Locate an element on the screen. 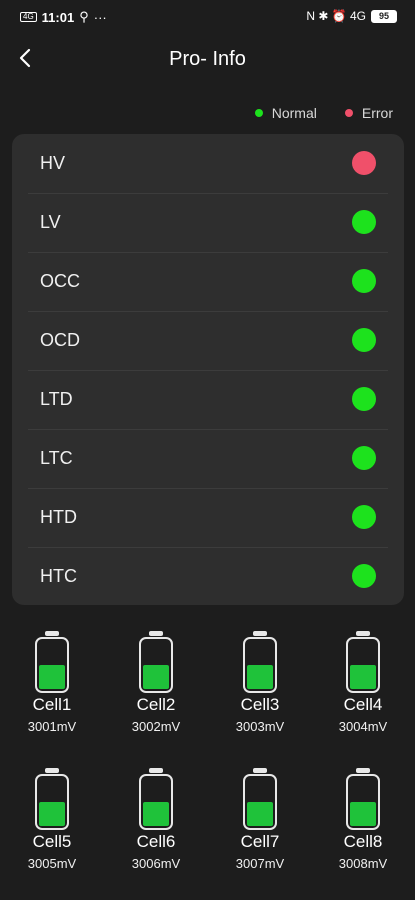 This screenshot has width=415, height=900. cell-item: Cell2 3002mV is located at coordinates (156, 682).